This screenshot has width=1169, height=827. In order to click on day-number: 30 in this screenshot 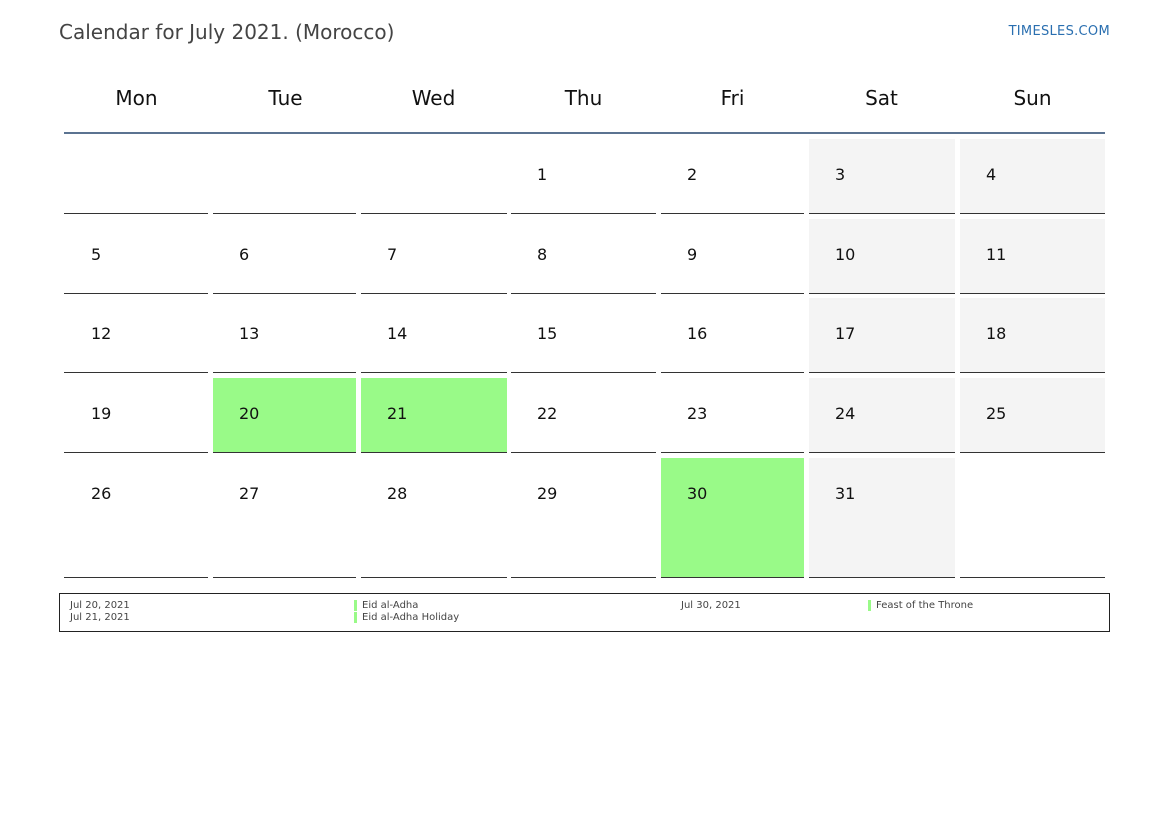, I will do `click(697, 493)`.